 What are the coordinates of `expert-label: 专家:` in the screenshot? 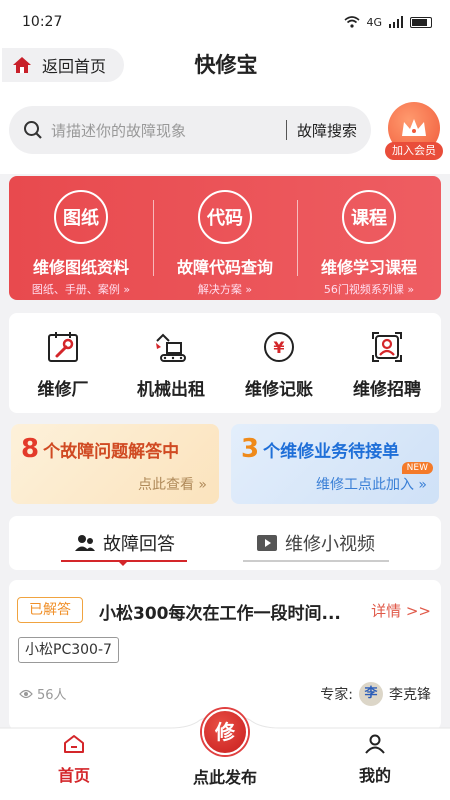 It's located at (336, 695).